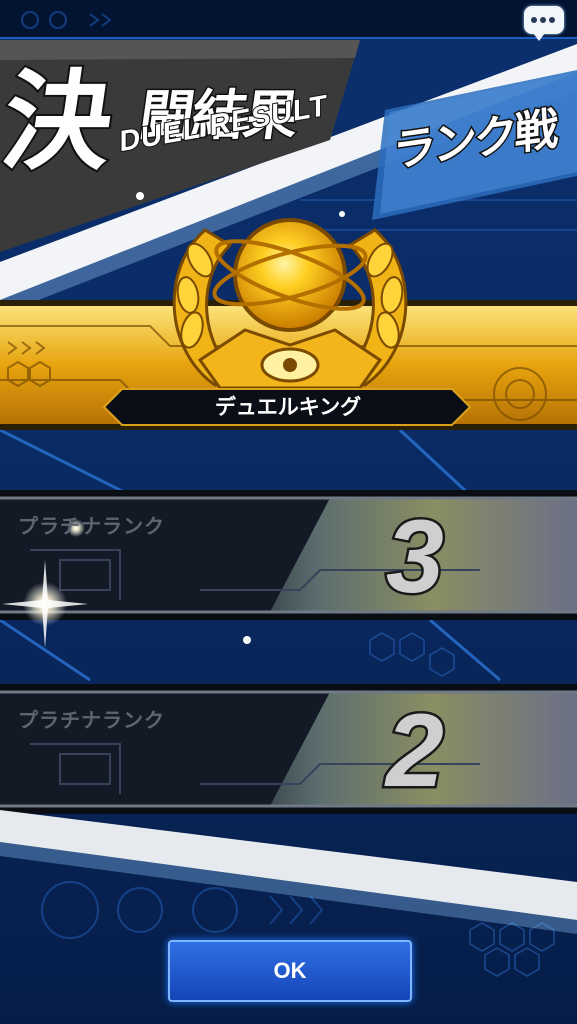  Describe the element at coordinates (544, 20) in the screenshot. I see `chat-icon` at that location.